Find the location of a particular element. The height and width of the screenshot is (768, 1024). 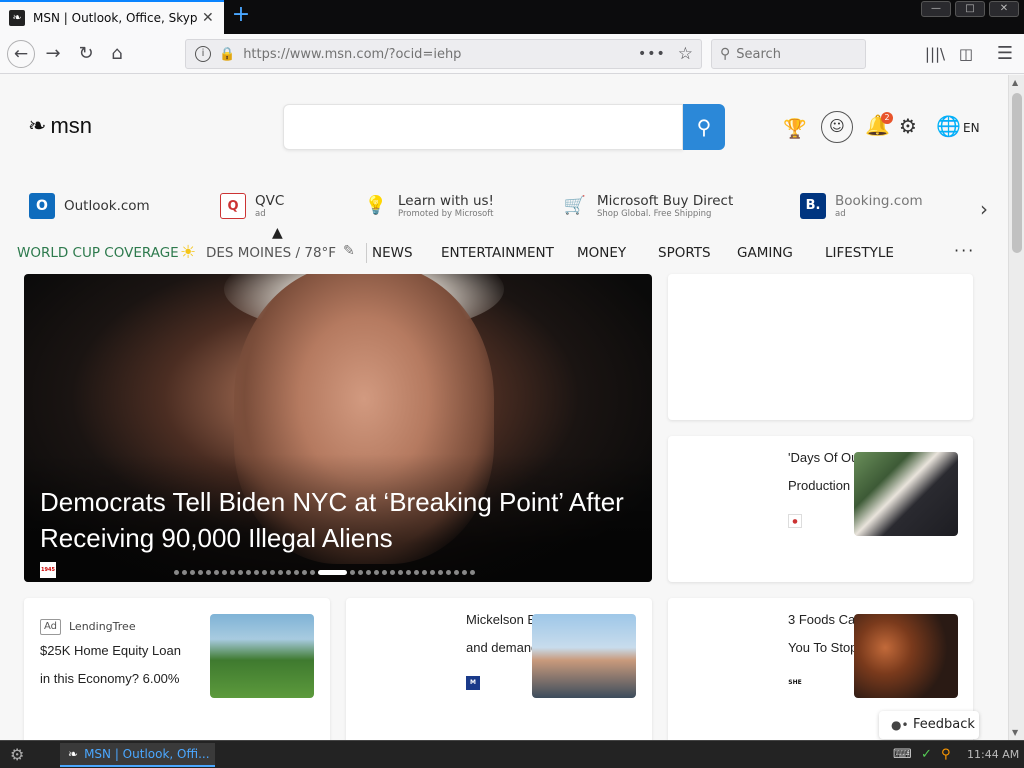

start-menu-icon: ⚙ is located at coordinates (17, 754).